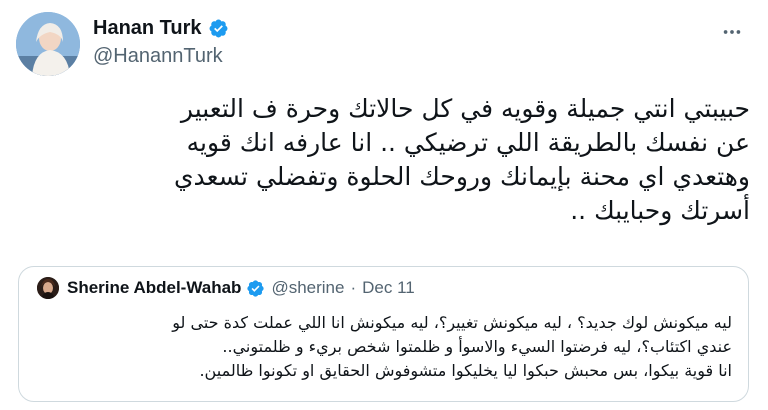 The height and width of the screenshot is (410, 768). What do you see at coordinates (218, 28) in the screenshot?
I see `verified-badge-icon` at bounding box center [218, 28].